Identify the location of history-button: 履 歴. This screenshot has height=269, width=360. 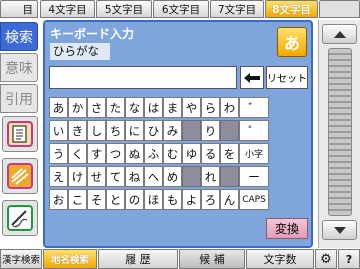
(138, 259).